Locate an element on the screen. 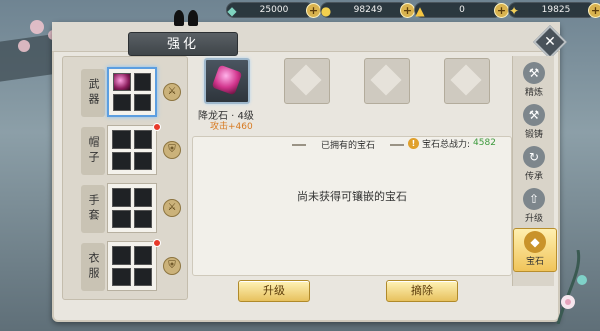  gem-icon is located at coordinates (227, 80).